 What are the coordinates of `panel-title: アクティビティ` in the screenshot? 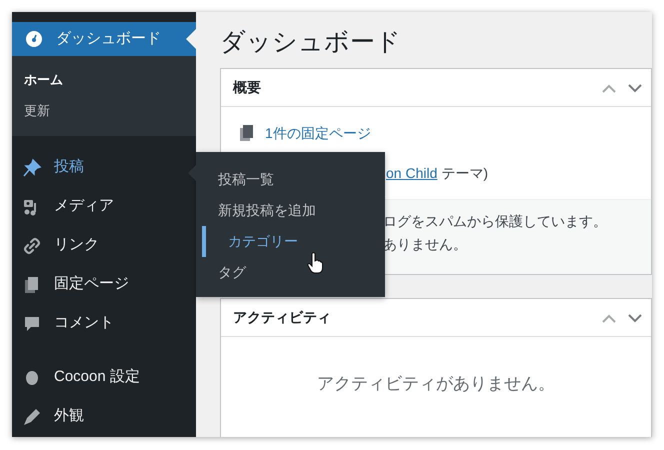 It's located at (282, 317).